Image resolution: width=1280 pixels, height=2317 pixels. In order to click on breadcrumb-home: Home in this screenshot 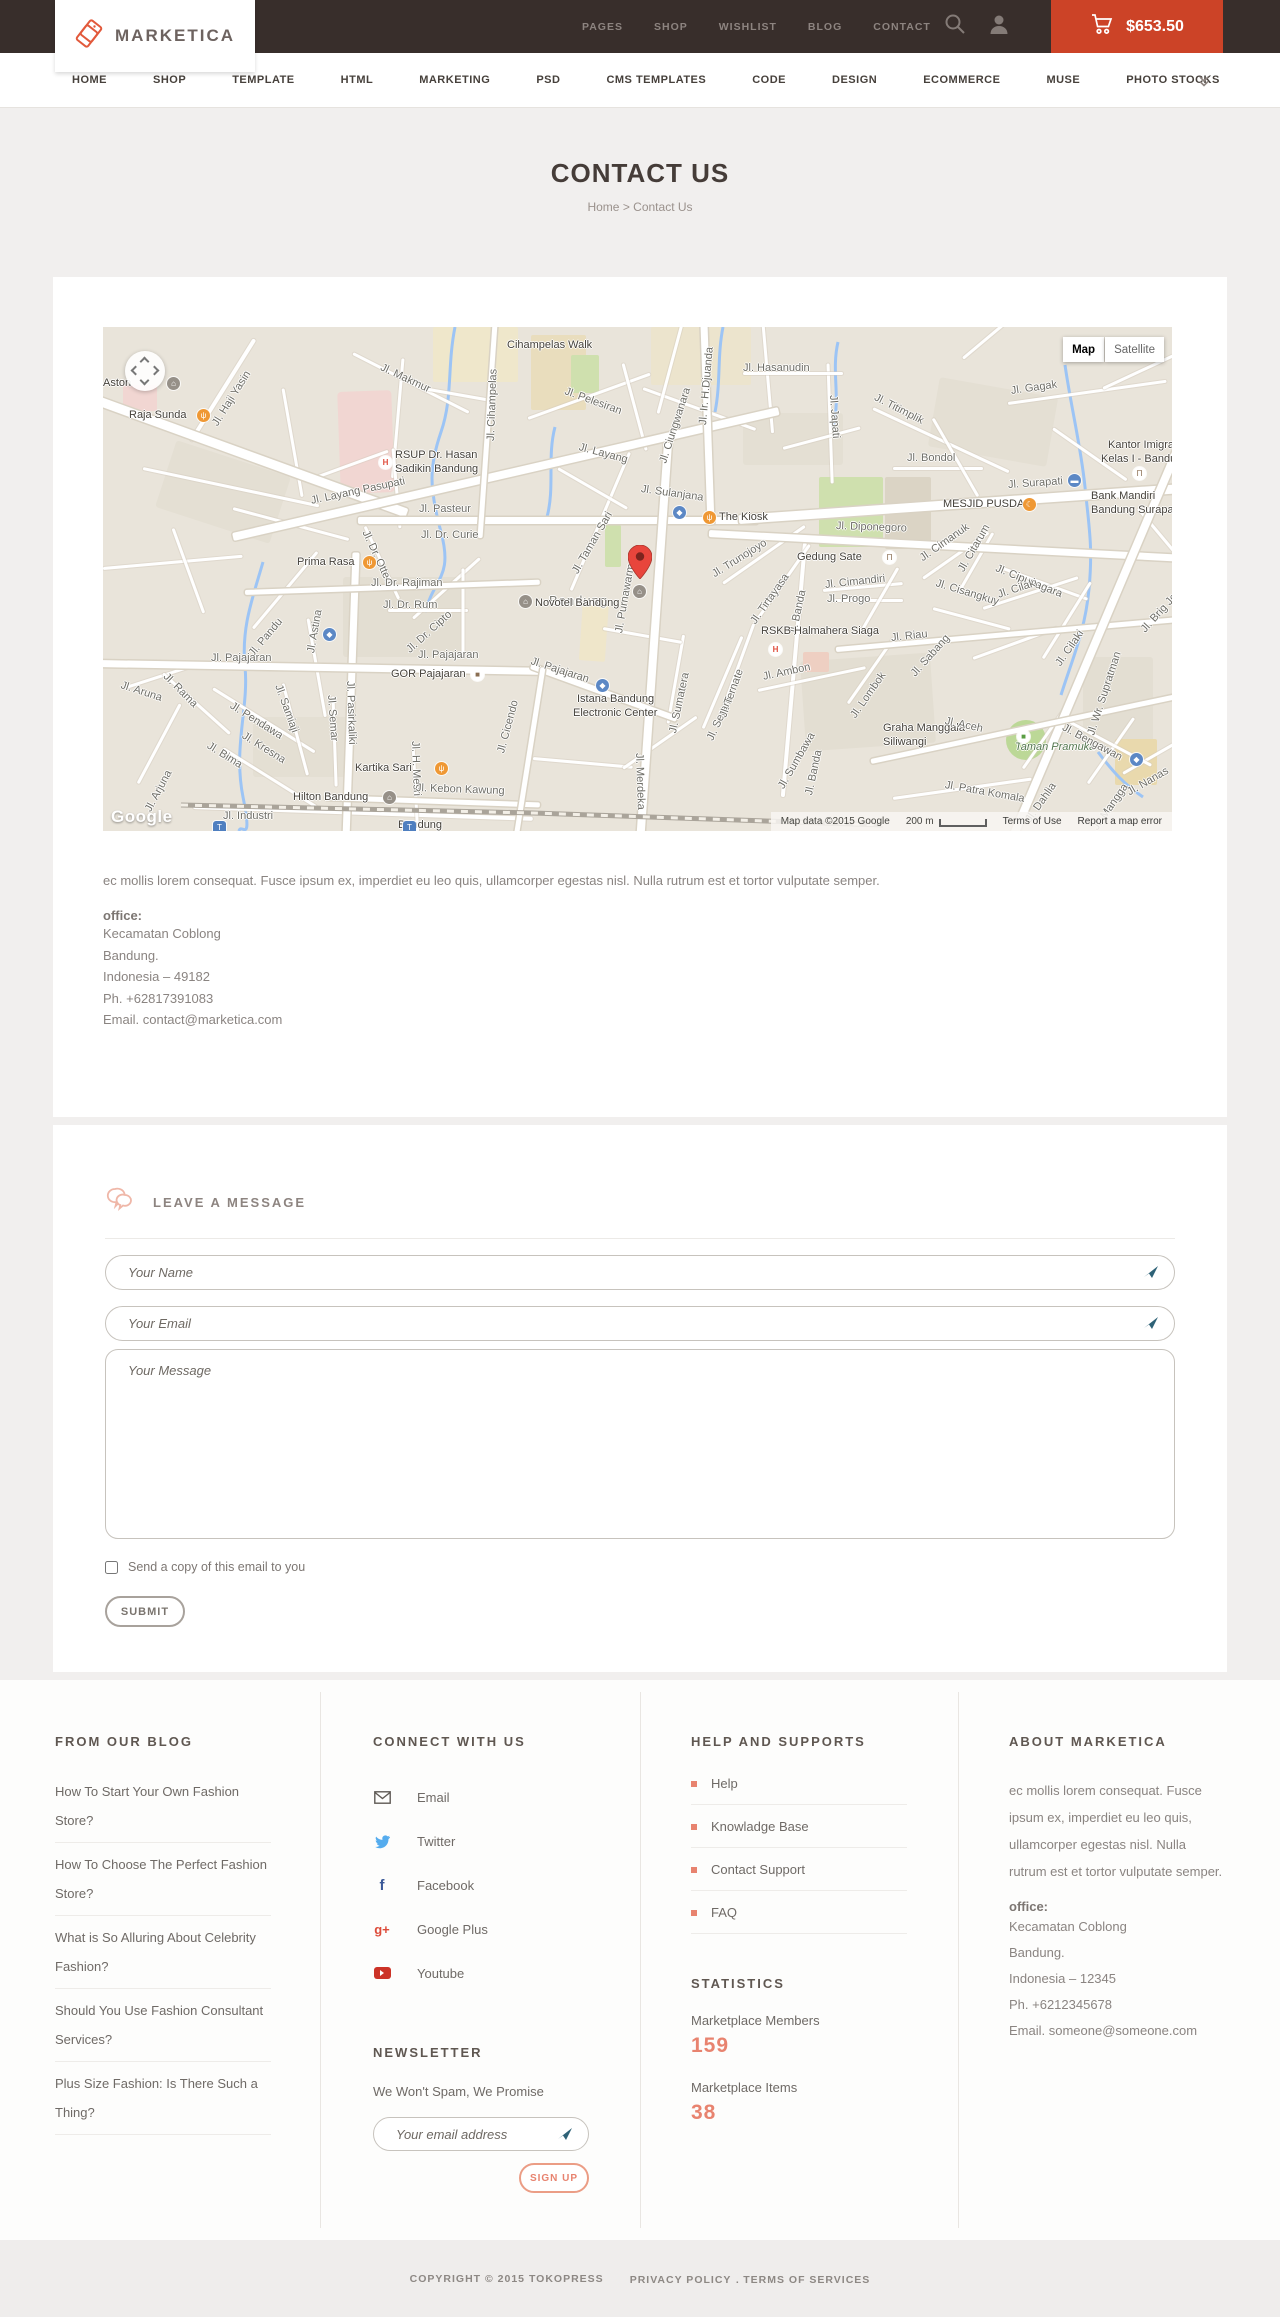, I will do `click(603, 207)`.